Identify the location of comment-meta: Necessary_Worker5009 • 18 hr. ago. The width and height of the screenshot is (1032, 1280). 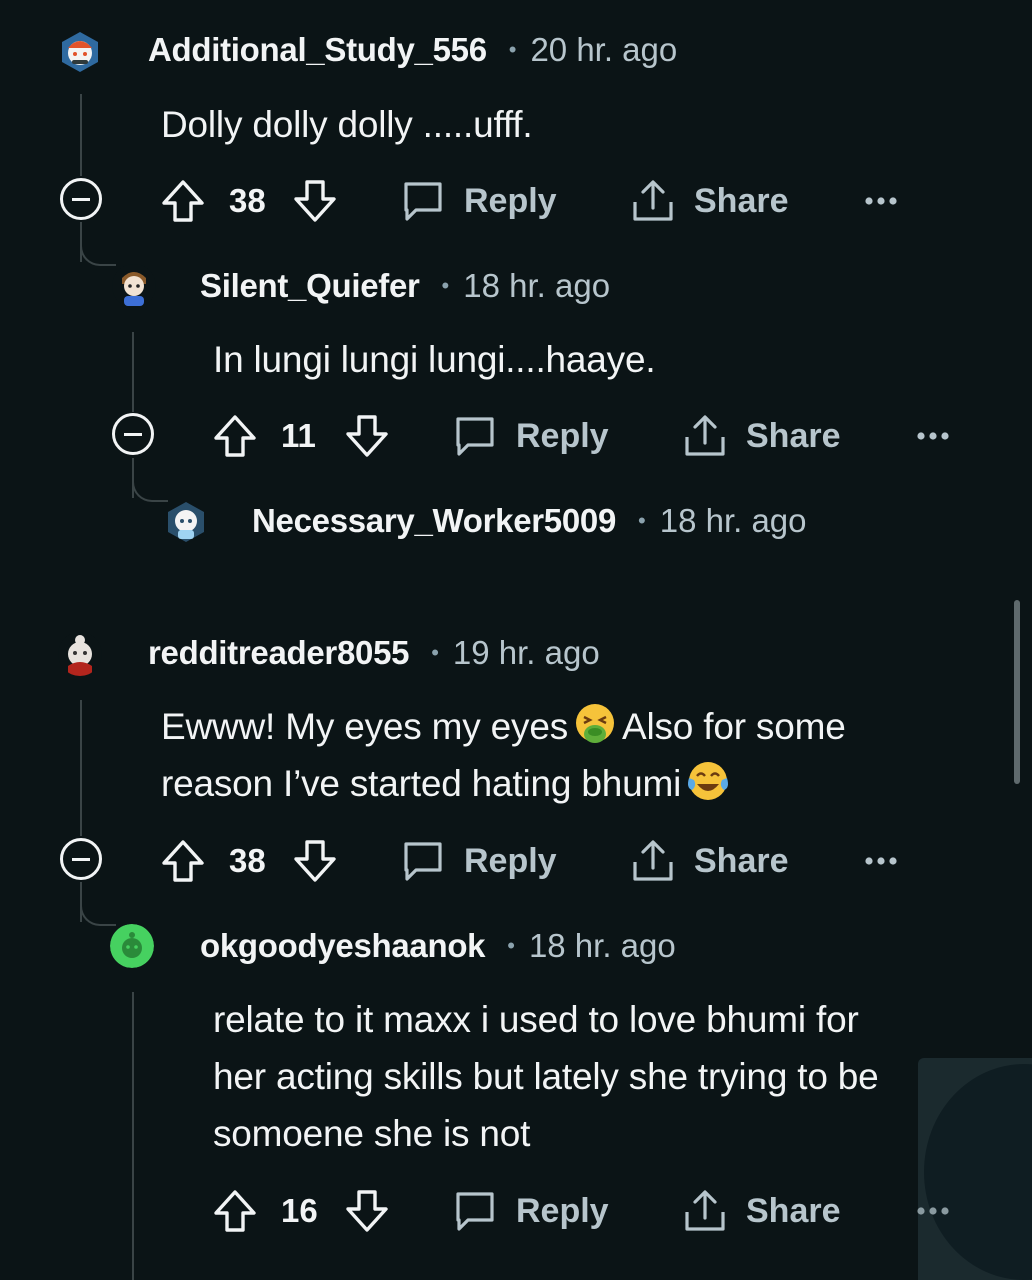
(529, 521).